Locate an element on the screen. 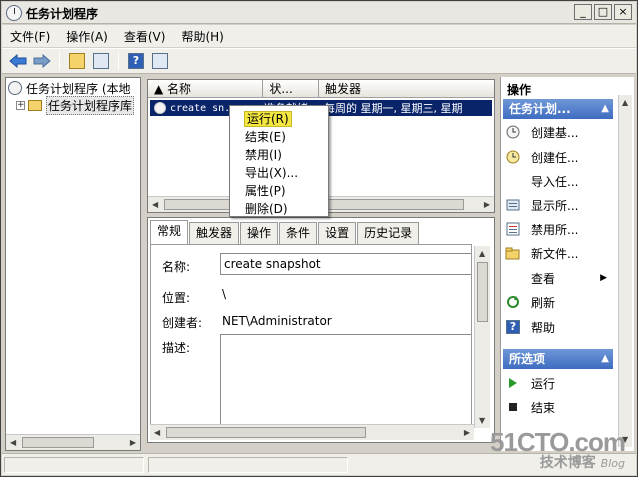  actions-vertical-scrollbar: ▲ ▼ is located at coordinates (625, 271).